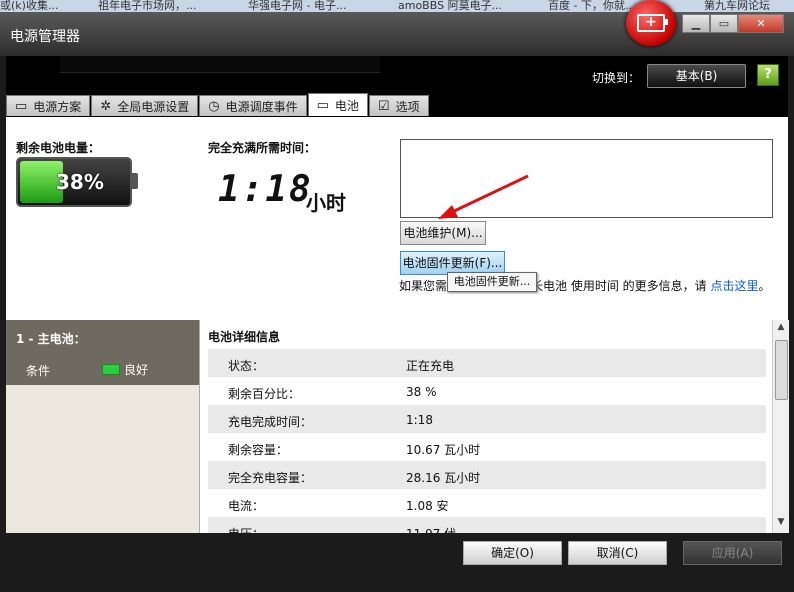 The height and width of the screenshot is (592, 794). I want to click on close-button: ✕, so click(761, 23).